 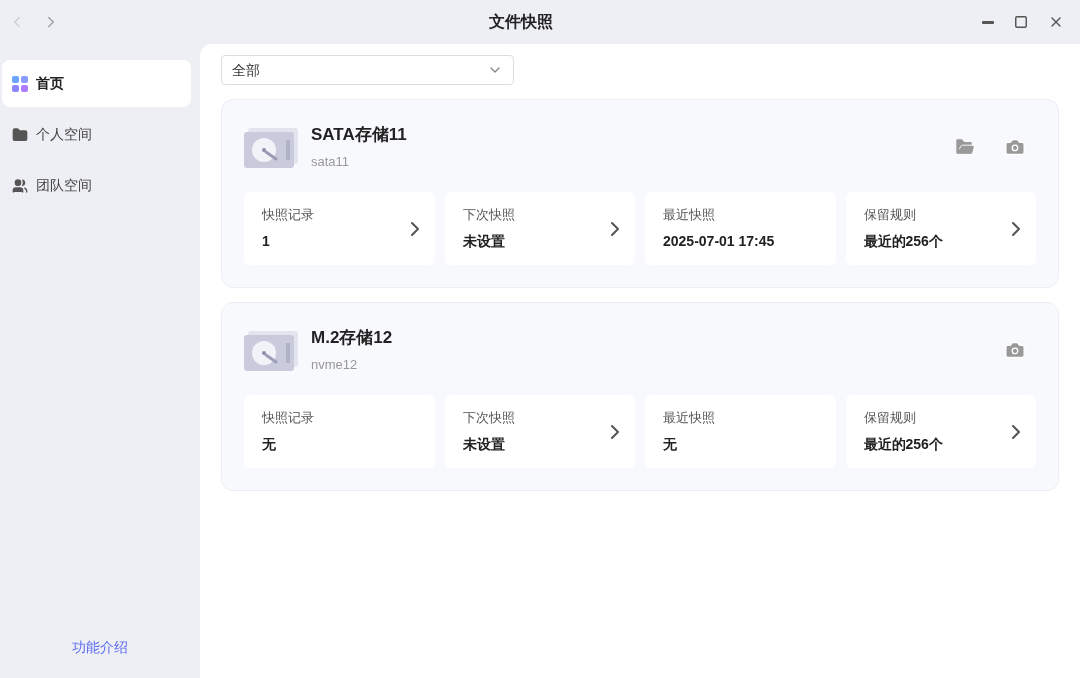 I want to click on sidebar-item: 首页, so click(x=96, y=83).